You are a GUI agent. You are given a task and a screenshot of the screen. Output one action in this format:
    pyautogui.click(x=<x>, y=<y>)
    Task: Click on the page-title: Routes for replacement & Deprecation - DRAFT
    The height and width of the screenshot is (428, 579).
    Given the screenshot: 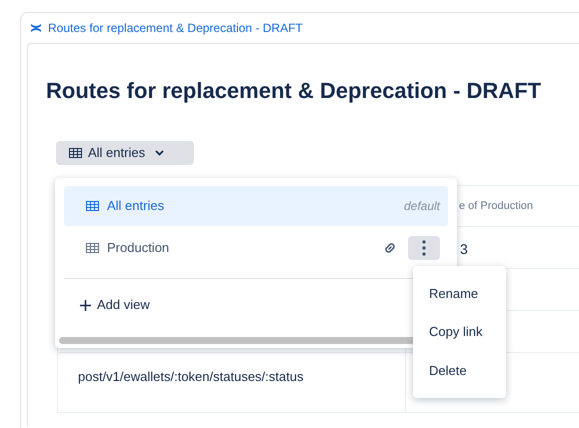 What is the action you would take?
    pyautogui.click(x=294, y=91)
    